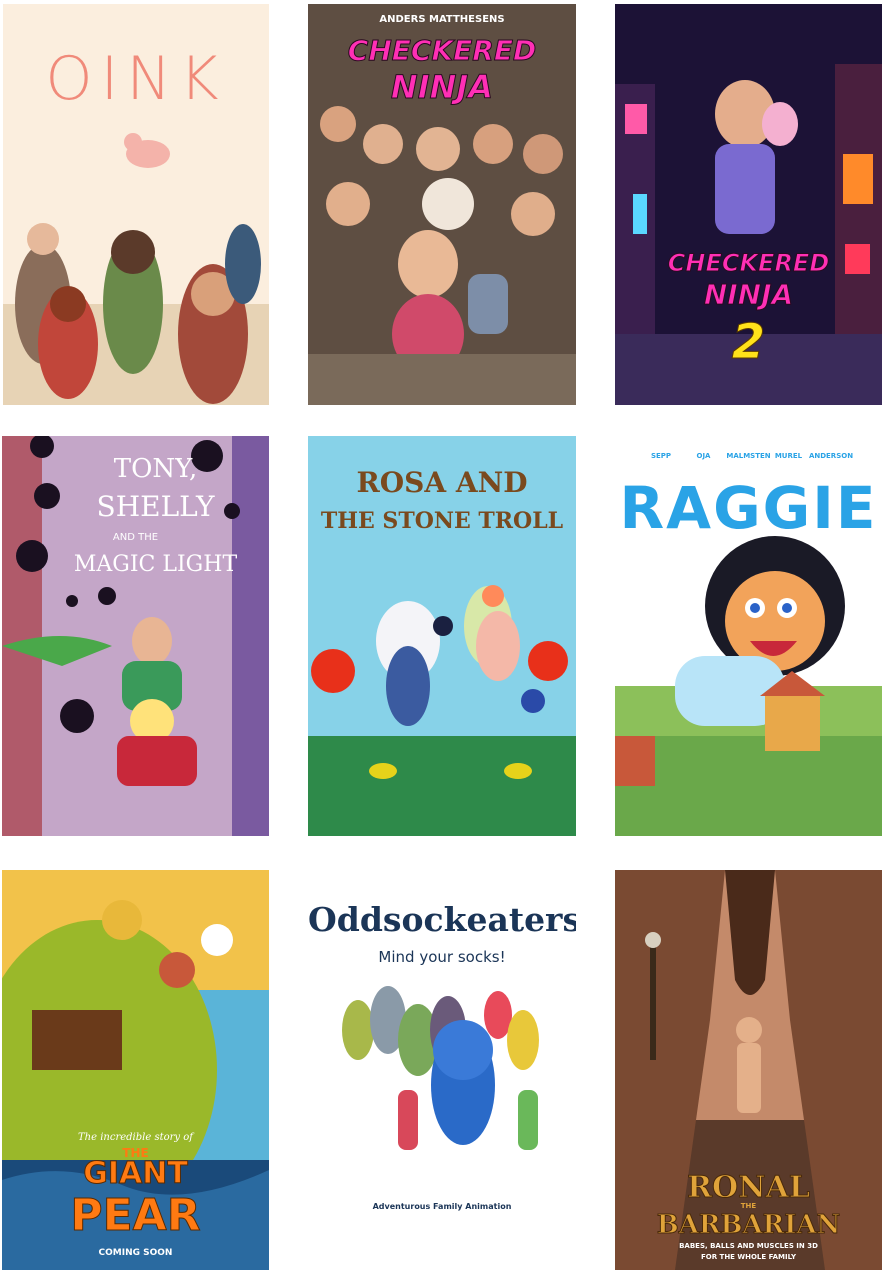 This screenshot has width=882, height=1272. What do you see at coordinates (442, 1206) in the screenshot?
I see `oddsockeaters-tagline: Adventurous Family Animation` at bounding box center [442, 1206].